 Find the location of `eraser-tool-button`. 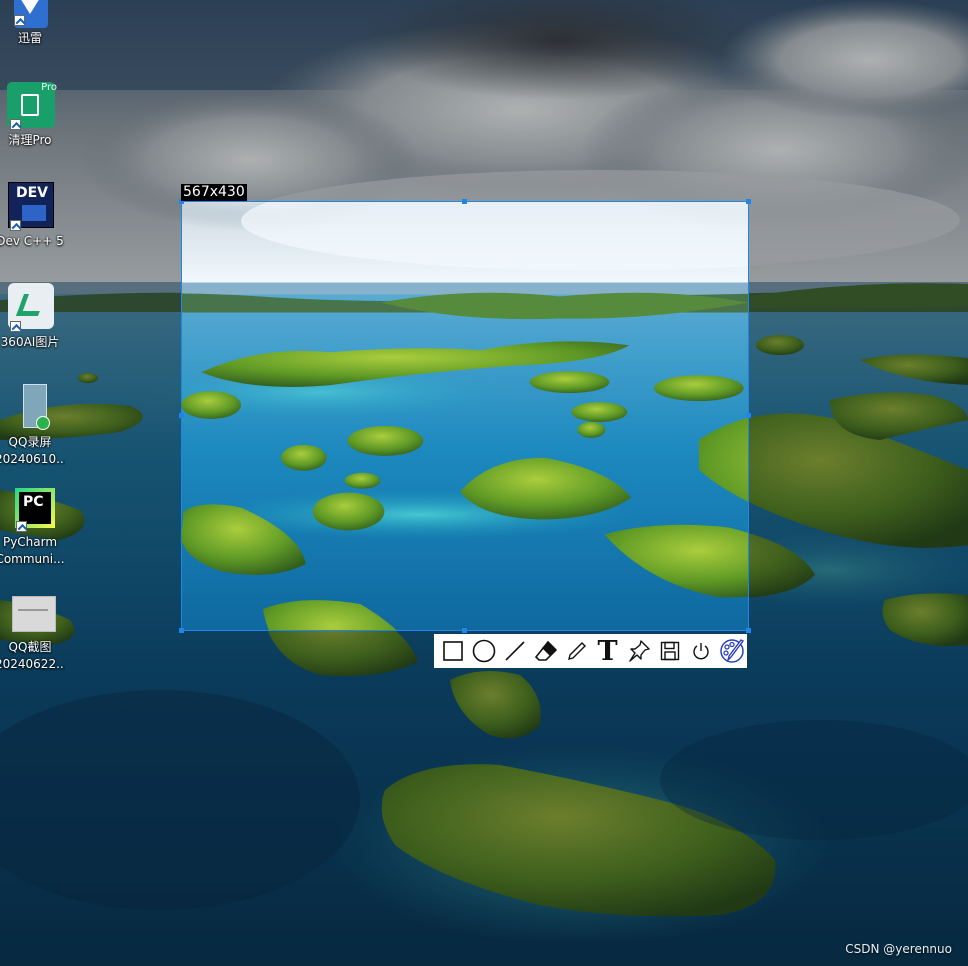

eraser-tool-button is located at coordinates (545, 651).